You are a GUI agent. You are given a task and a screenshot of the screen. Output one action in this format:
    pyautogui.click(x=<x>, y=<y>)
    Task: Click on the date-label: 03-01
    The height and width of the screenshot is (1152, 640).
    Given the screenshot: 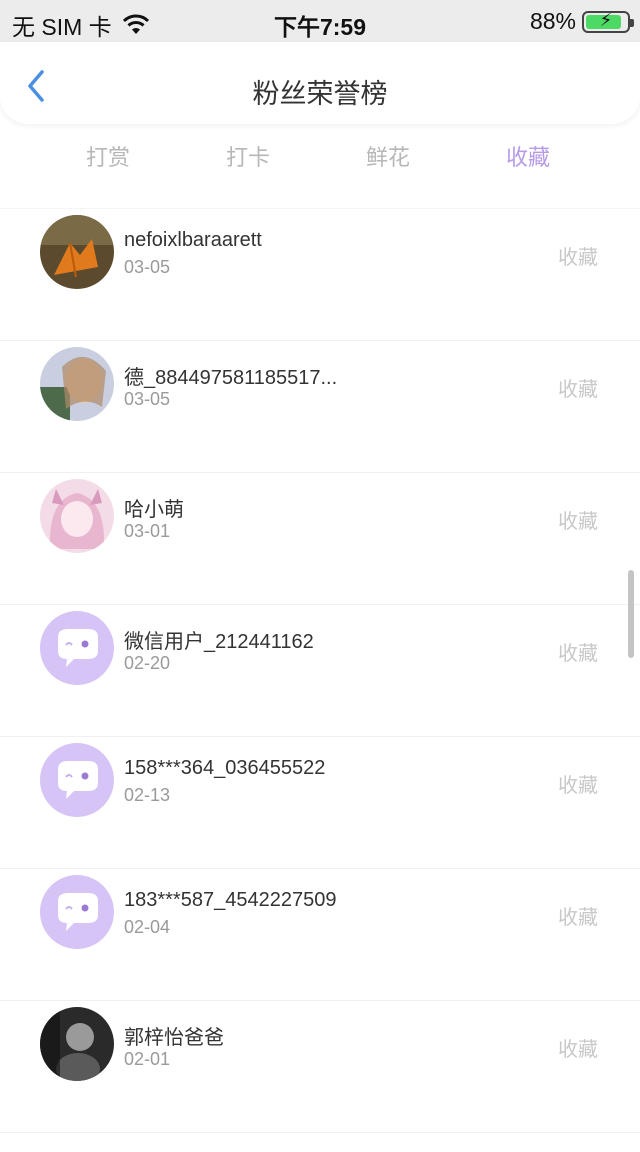 What is the action you would take?
    pyautogui.click(x=147, y=531)
    